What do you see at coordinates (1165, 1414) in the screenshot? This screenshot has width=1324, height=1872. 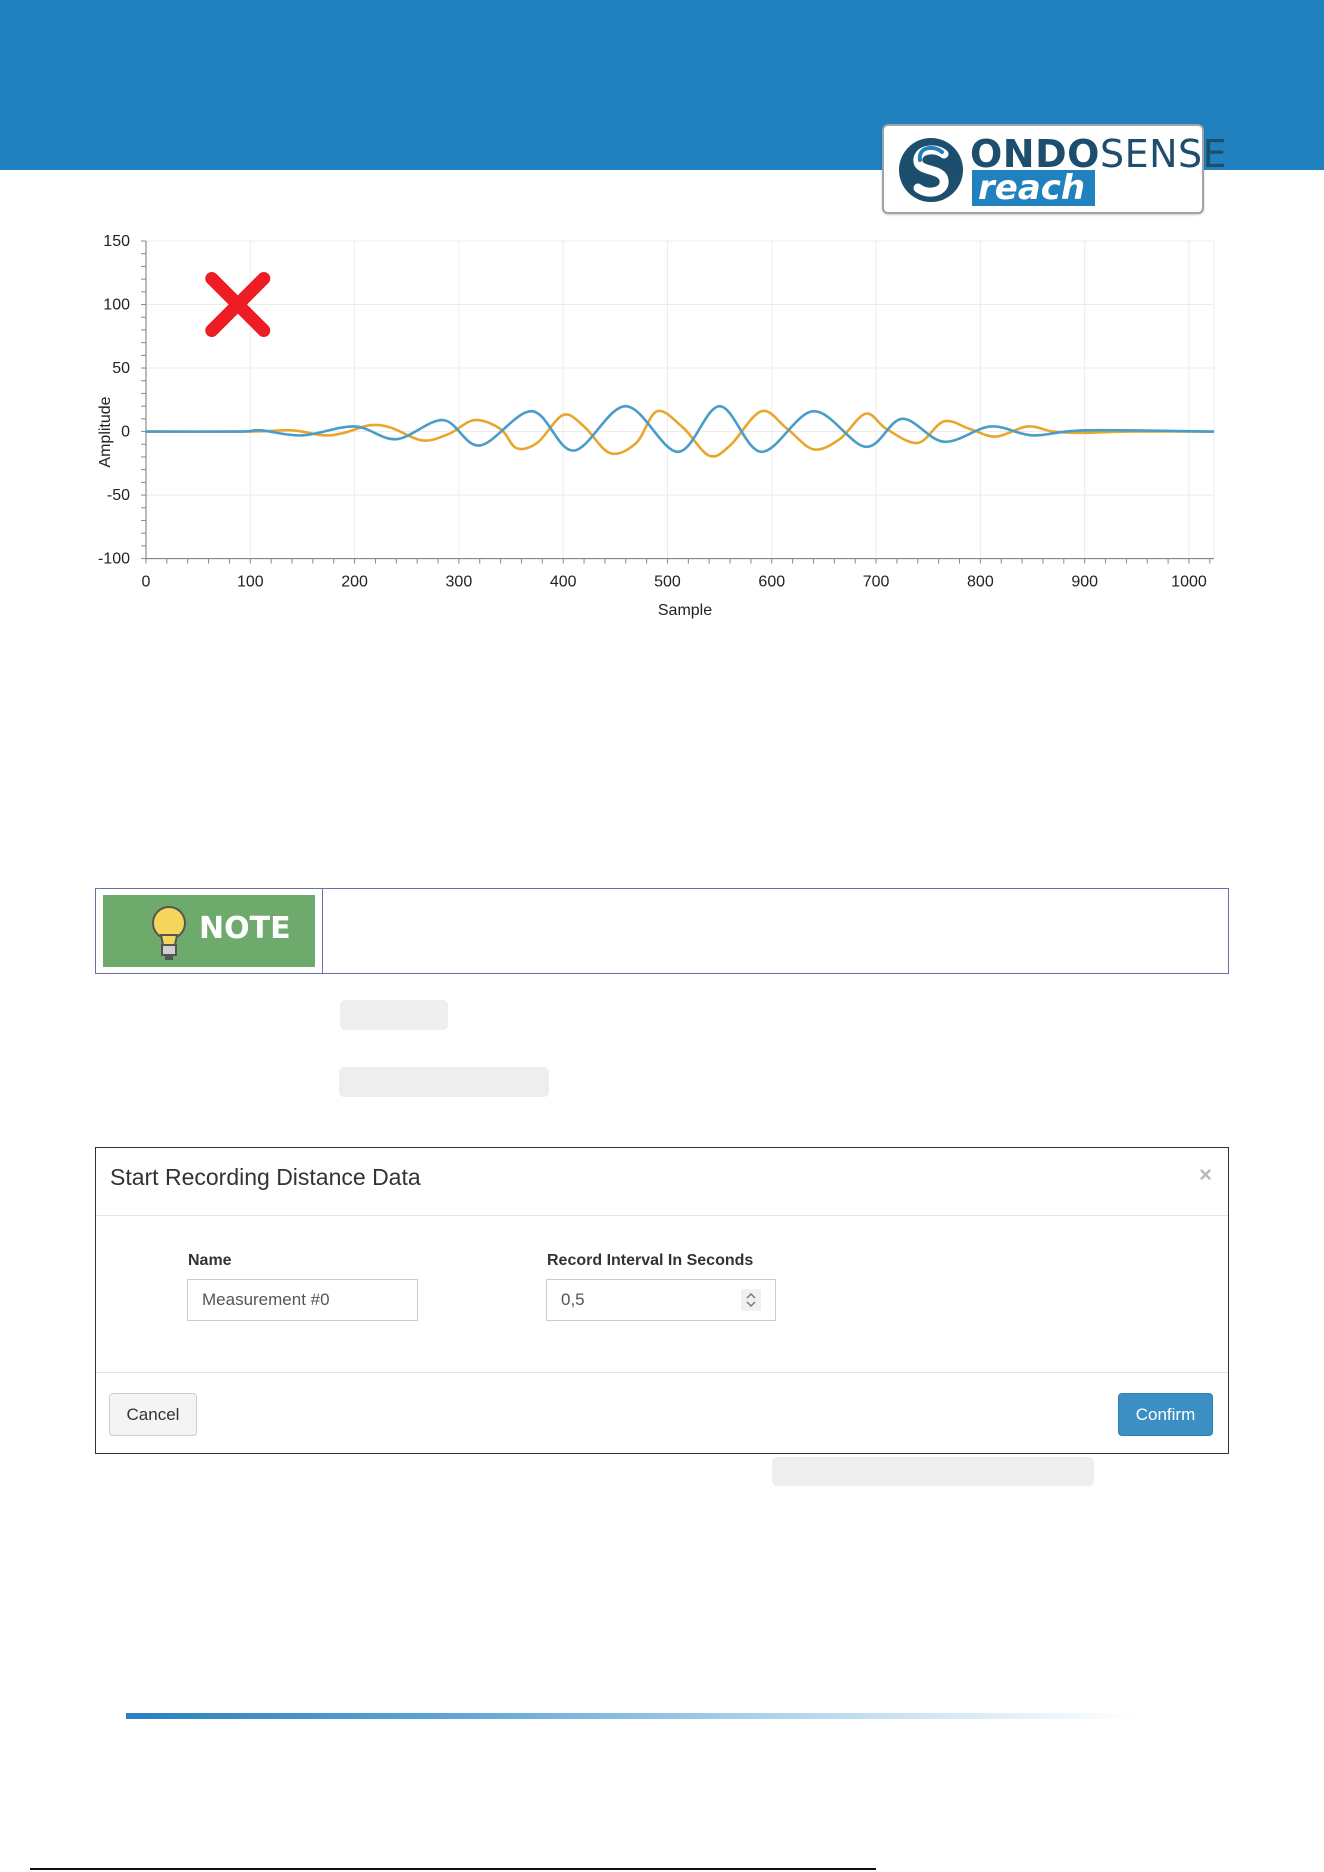 I see `confirm-button: Confirm` at bounding box center [1165, 1414].